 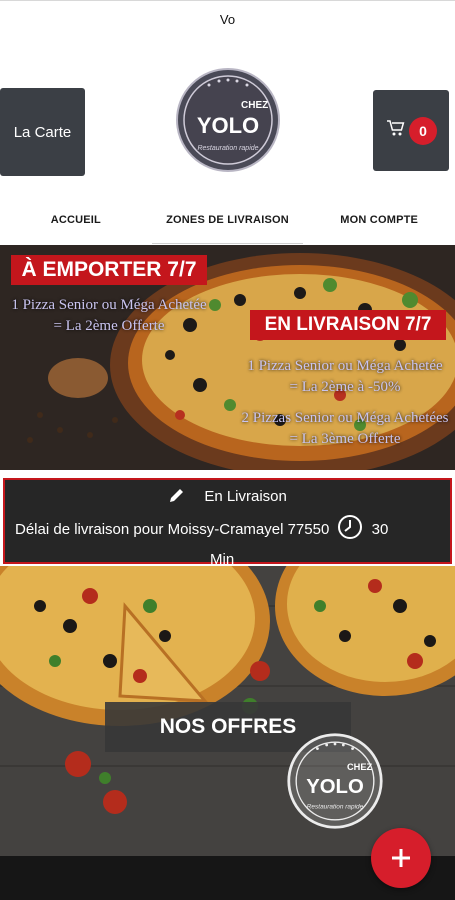 What do you see at coordinates (345, 439) in the screenshot?
I see `delivery-line-4: = La 3ème Offerte` at bounding box center [345, 439].